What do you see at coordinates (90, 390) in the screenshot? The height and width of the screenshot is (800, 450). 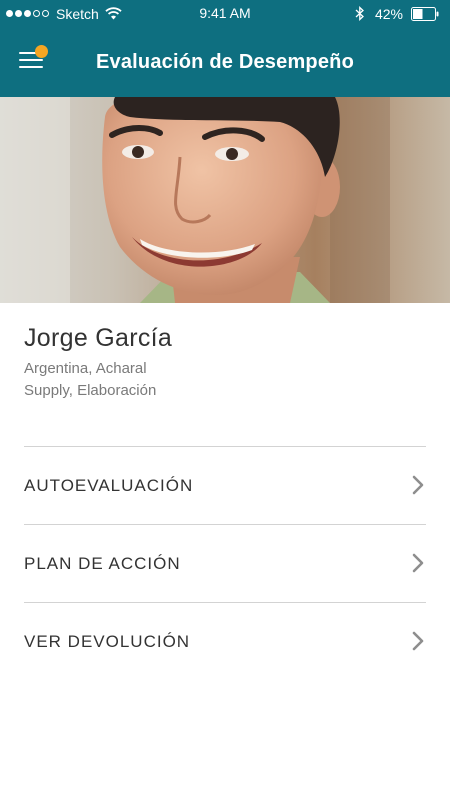 I see `profile-department: Supply, Elaboración` at bounding box center [90, 390].